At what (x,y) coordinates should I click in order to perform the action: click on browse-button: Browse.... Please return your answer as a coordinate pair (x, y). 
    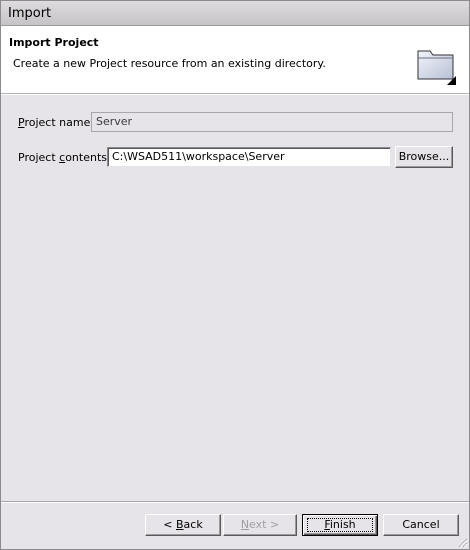
    Looking at the image, I should click on (424, 157).